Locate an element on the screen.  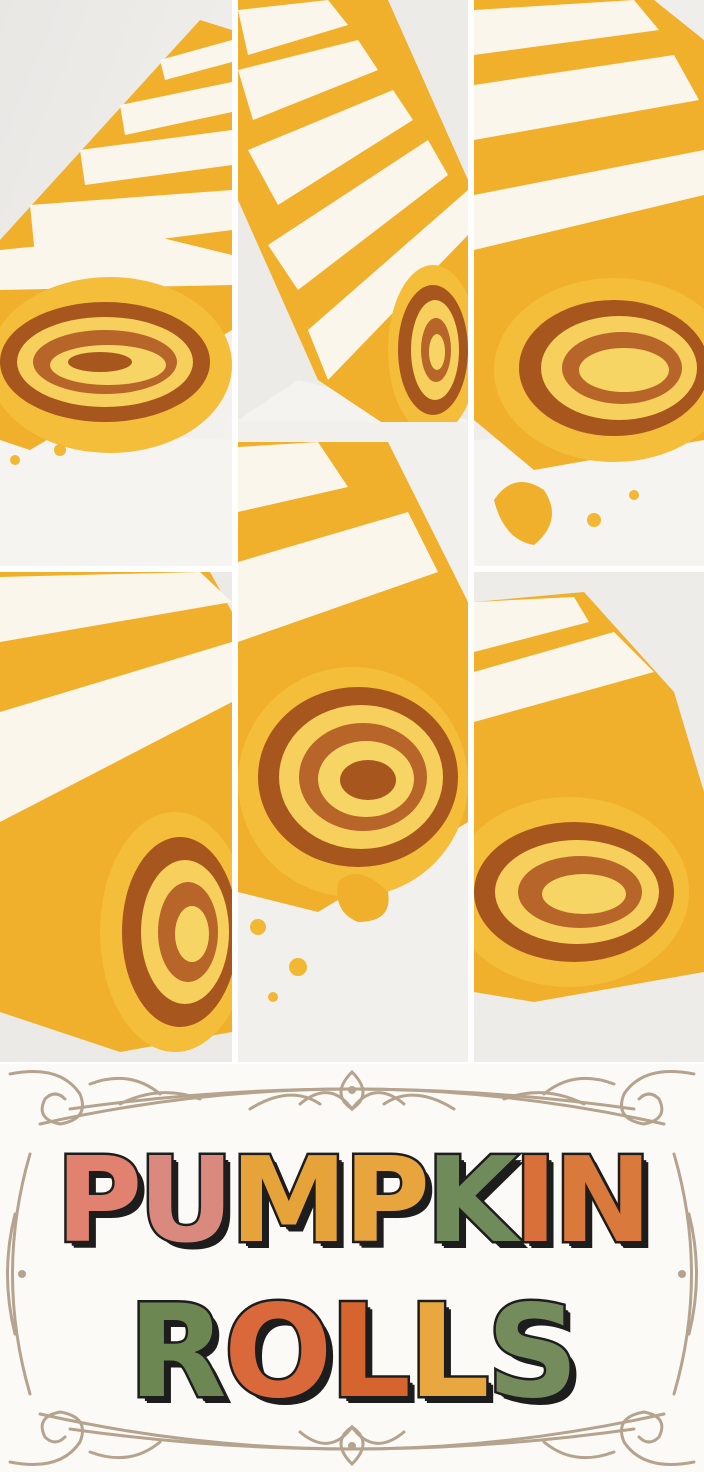
photo-roll-right-bottom is located at coordinates (589, 817).